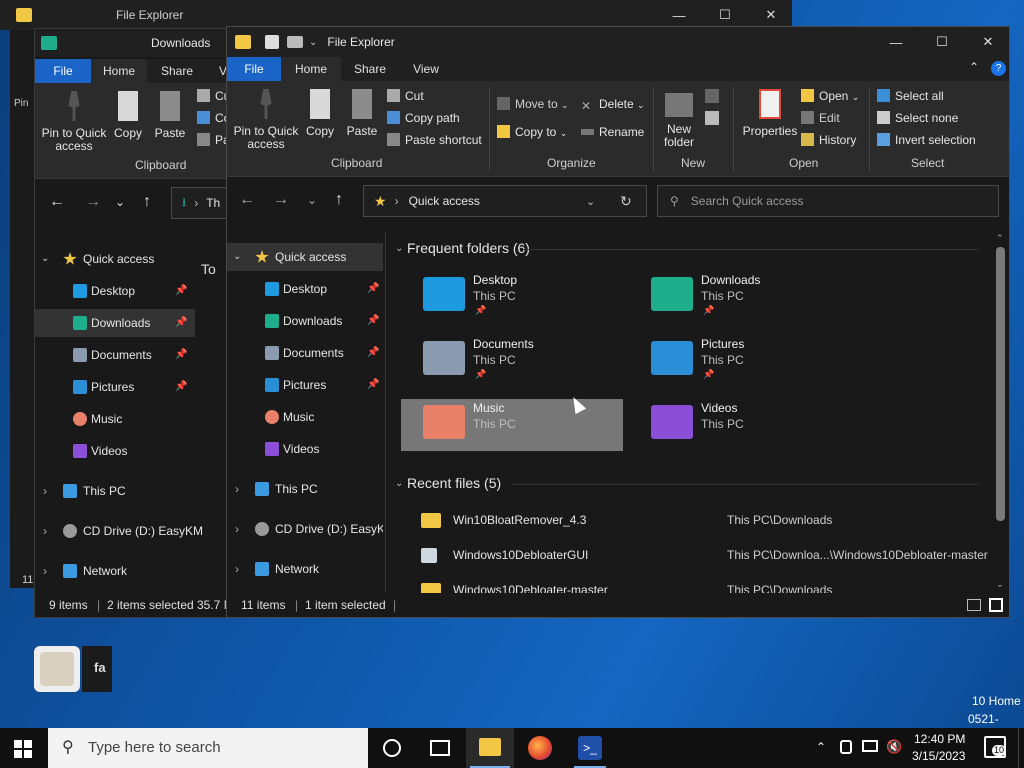 This screenshot has width=1024, height=768. What do you see at coordinates (512, 425) in the screenshot?
I see `tile-music: Music This PC` at bounding box center [512, 425].